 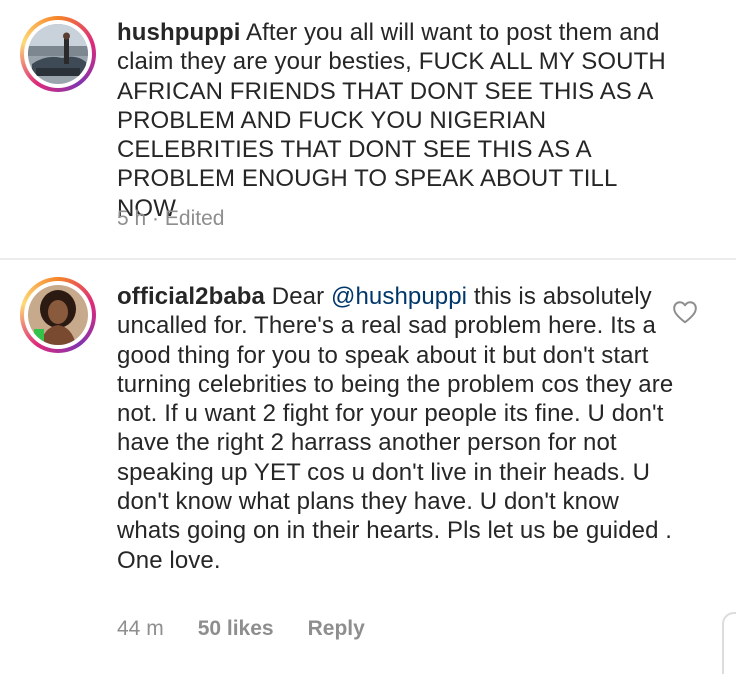 What do you see at coordinates (729, 643) in the screenshot?
I see `corner-edge-decoration` at bounding box center [729, 643].